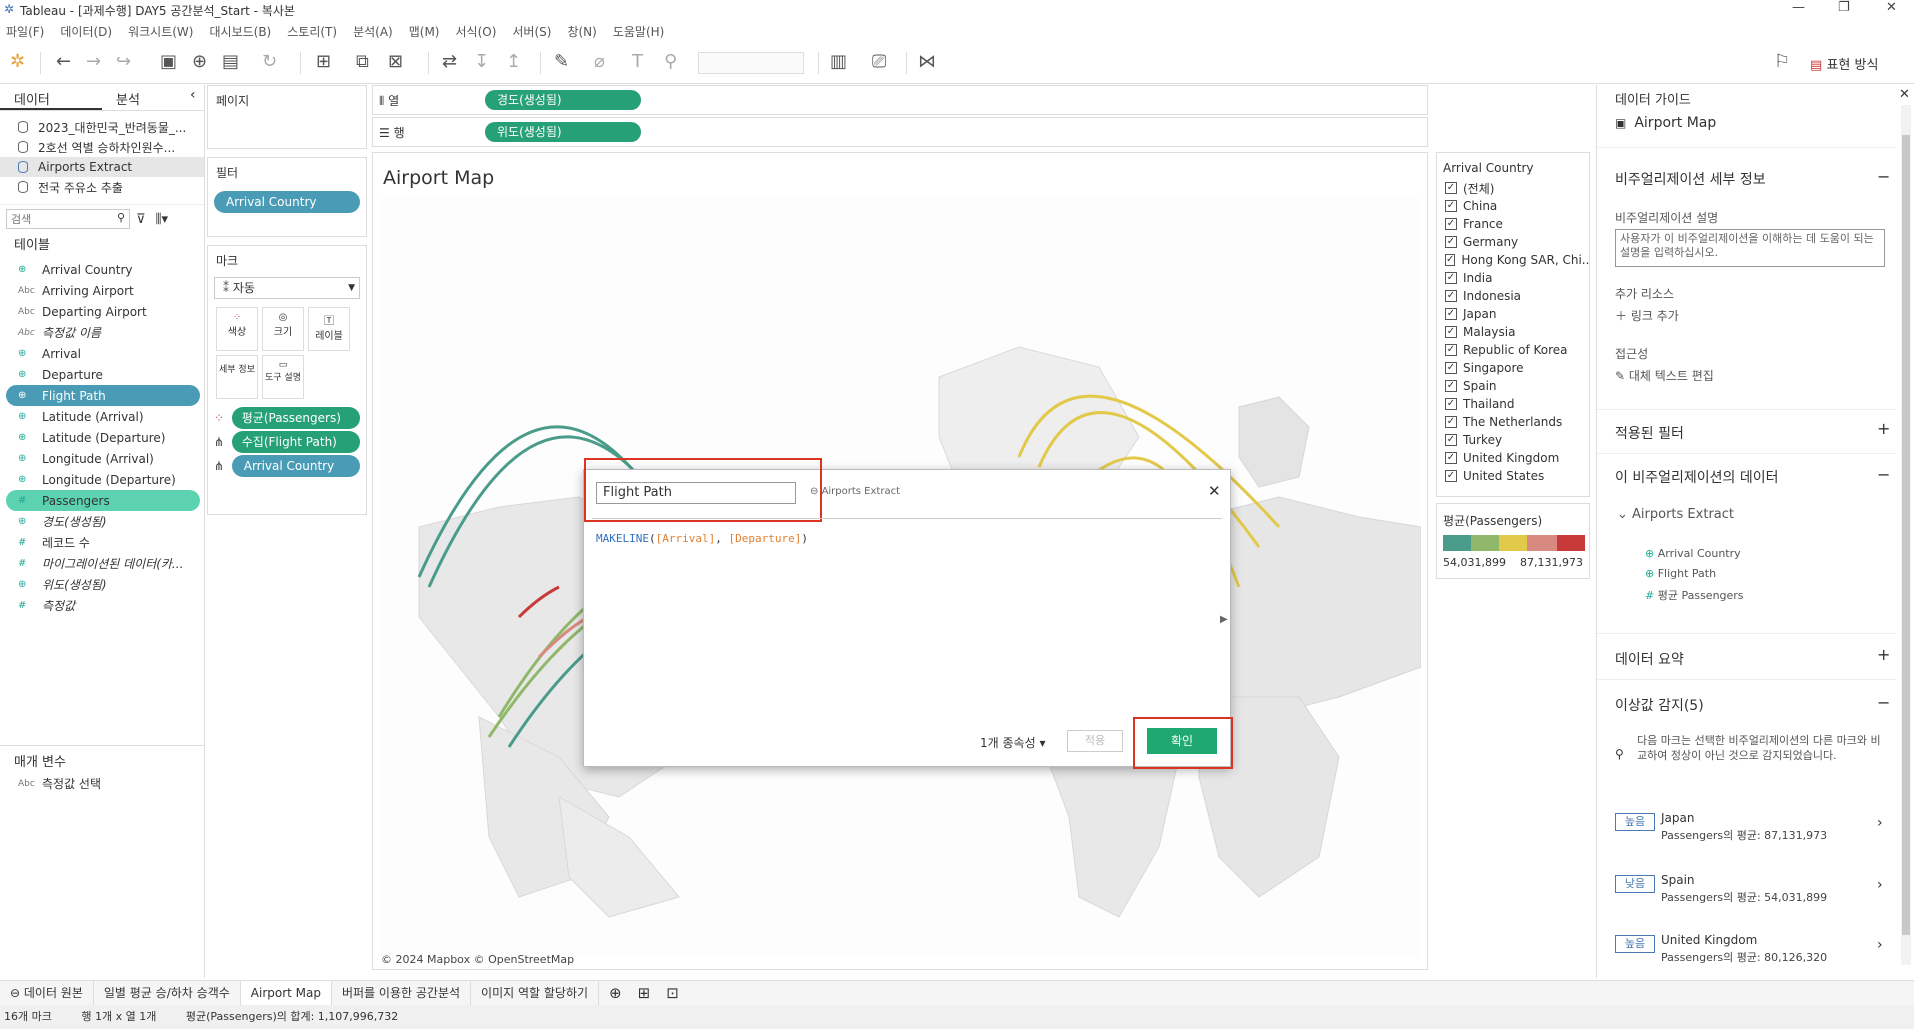 This screenshot has width=1914, height=1029. Describe the element at coordinates (481, 62) in the screenshot. I see `sort-asc-icon: ↧` at that location.